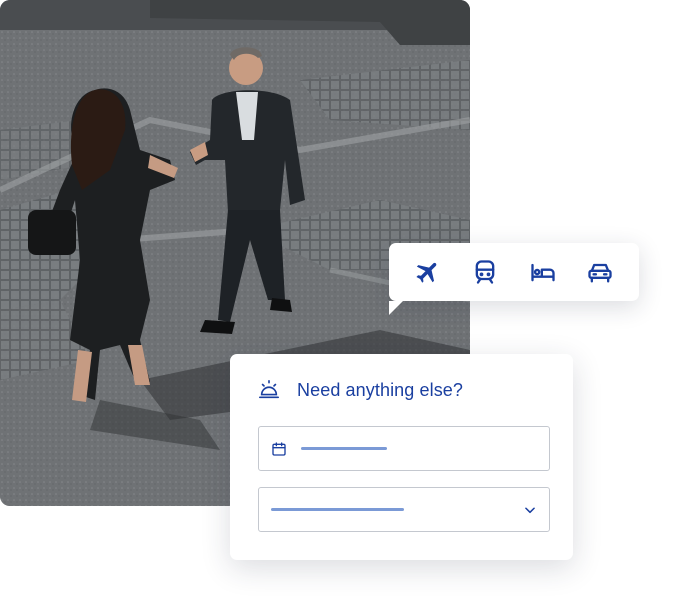 The width and height of the screenshot is (688, 606). What do you see at coordinates (530, 510) in the screenshot?
I see `chevron-down-icon` at bounding box center [530, 510].